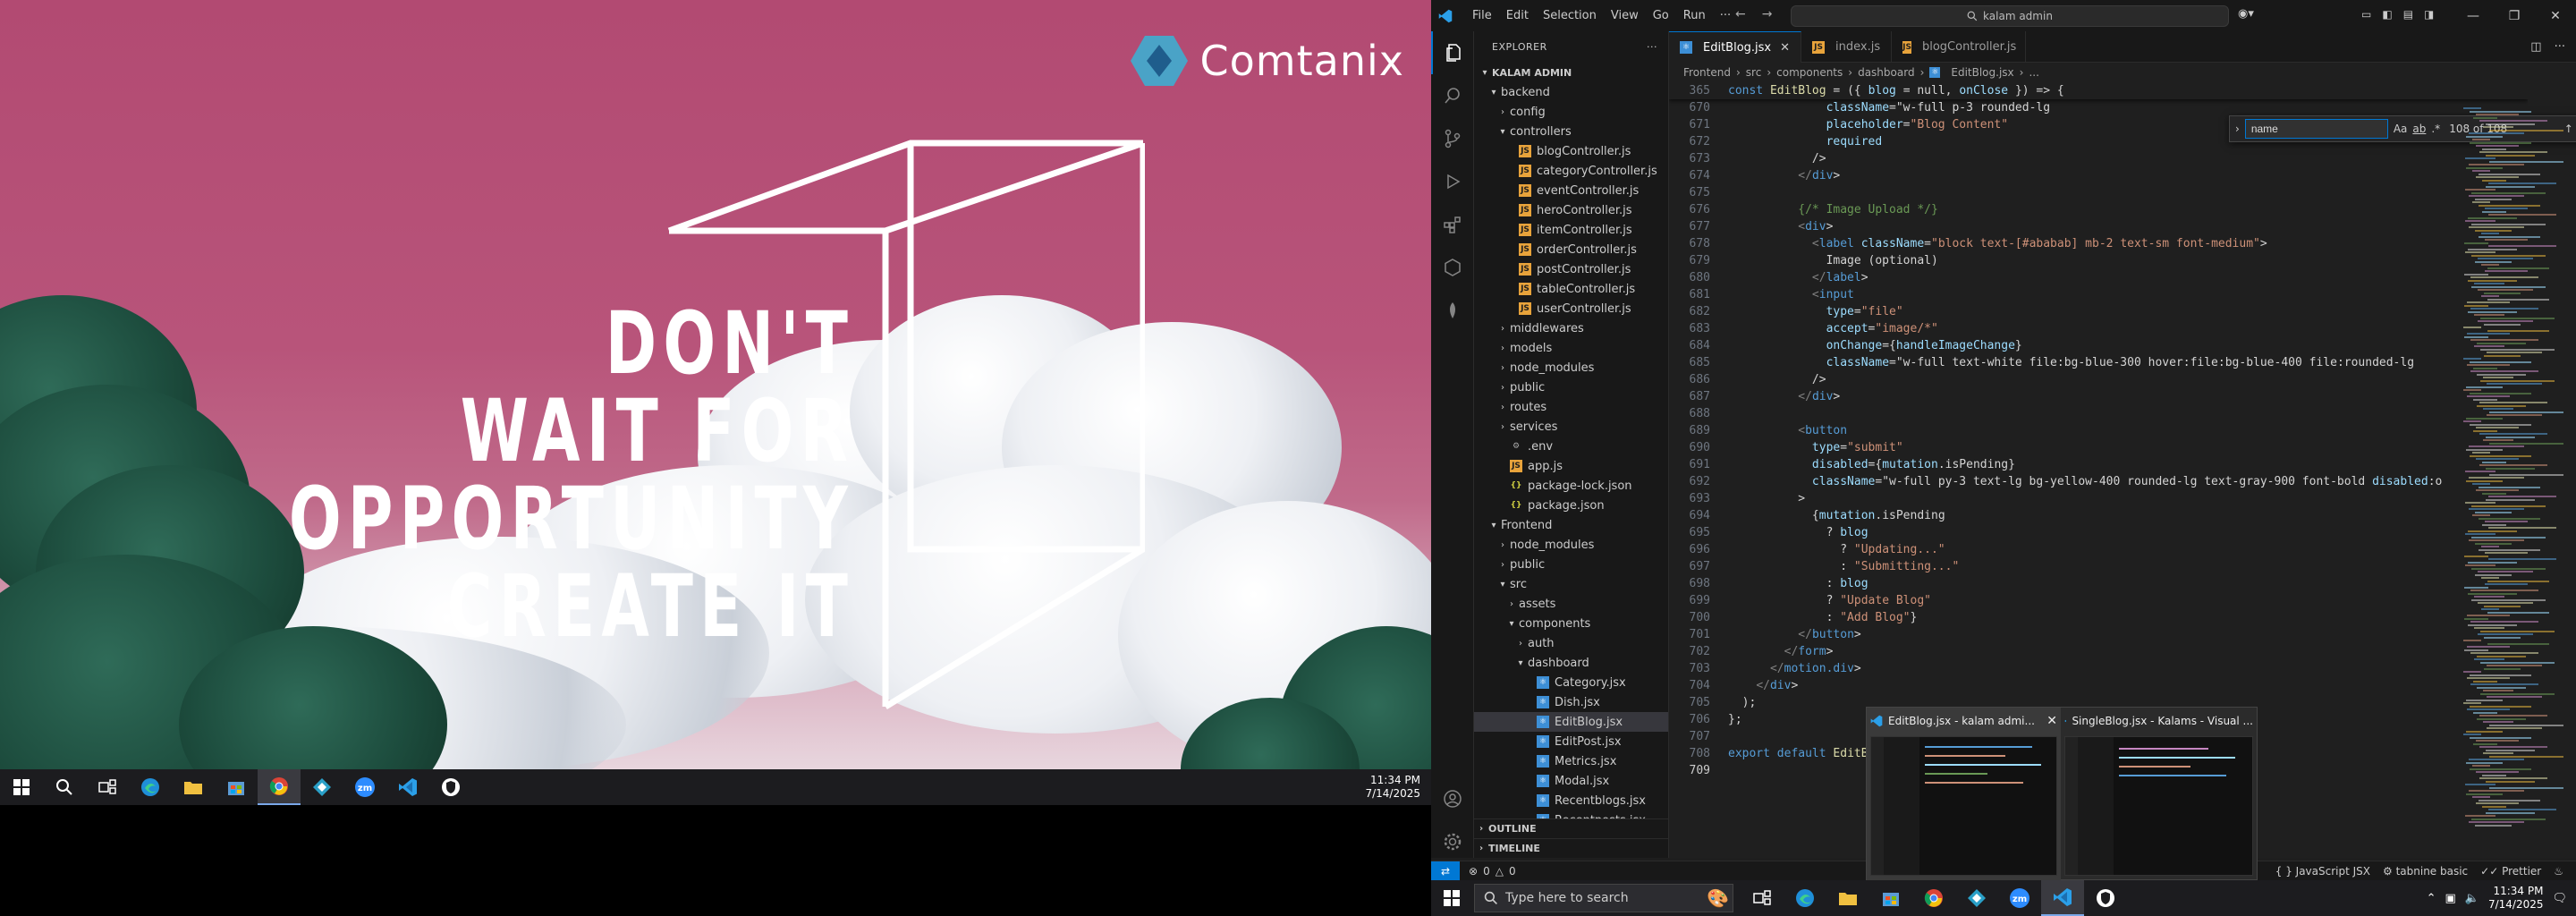  I want to click on tree-folder: › auth, so click(1571, 643).